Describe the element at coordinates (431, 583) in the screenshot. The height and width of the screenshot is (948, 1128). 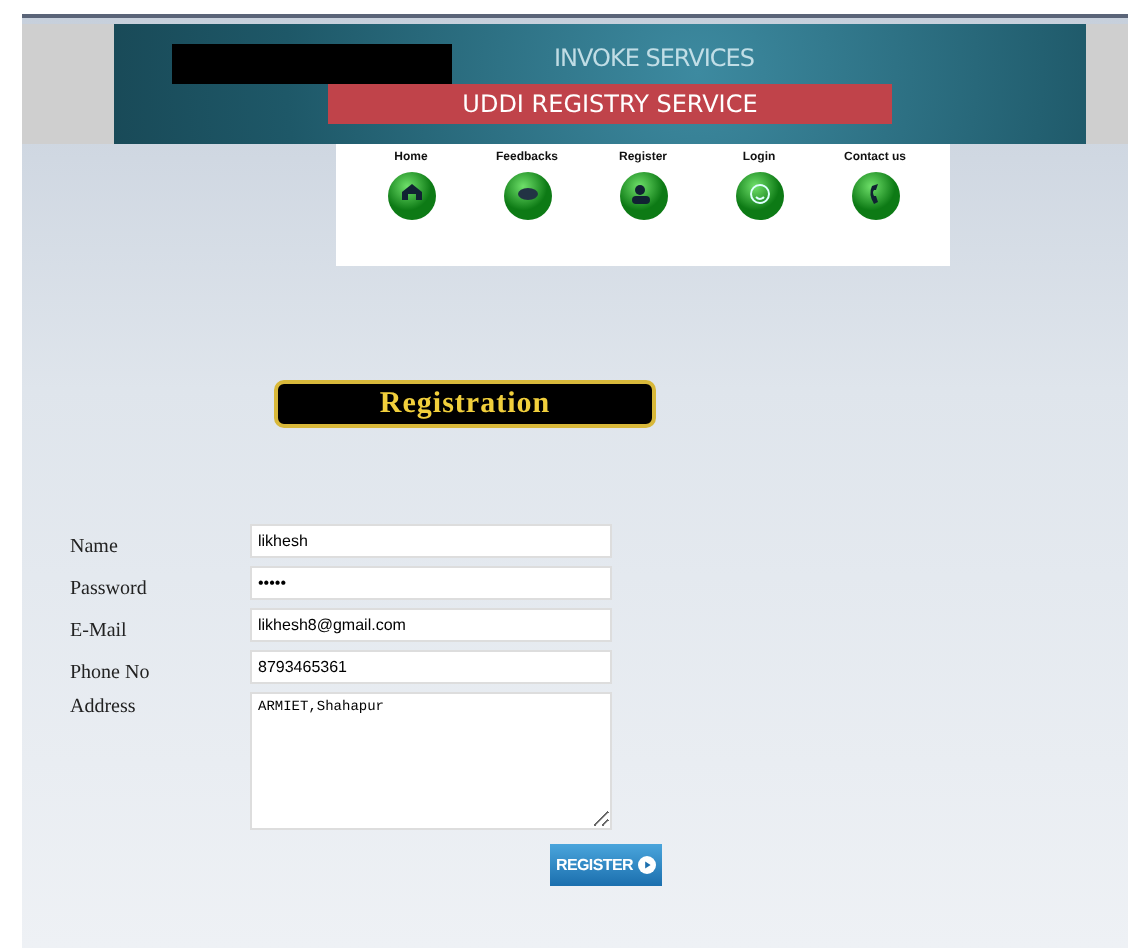
I see `input-field: •••••` at that location.